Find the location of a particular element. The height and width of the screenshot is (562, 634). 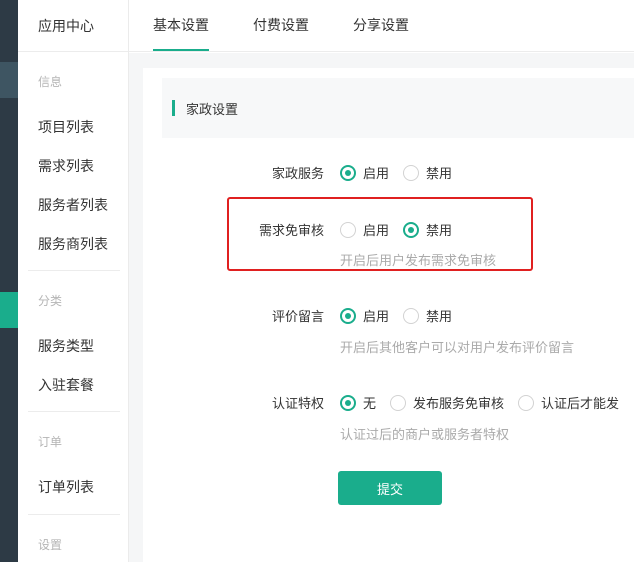

section-header: 家政设置 is located at coordinates (398, 108).